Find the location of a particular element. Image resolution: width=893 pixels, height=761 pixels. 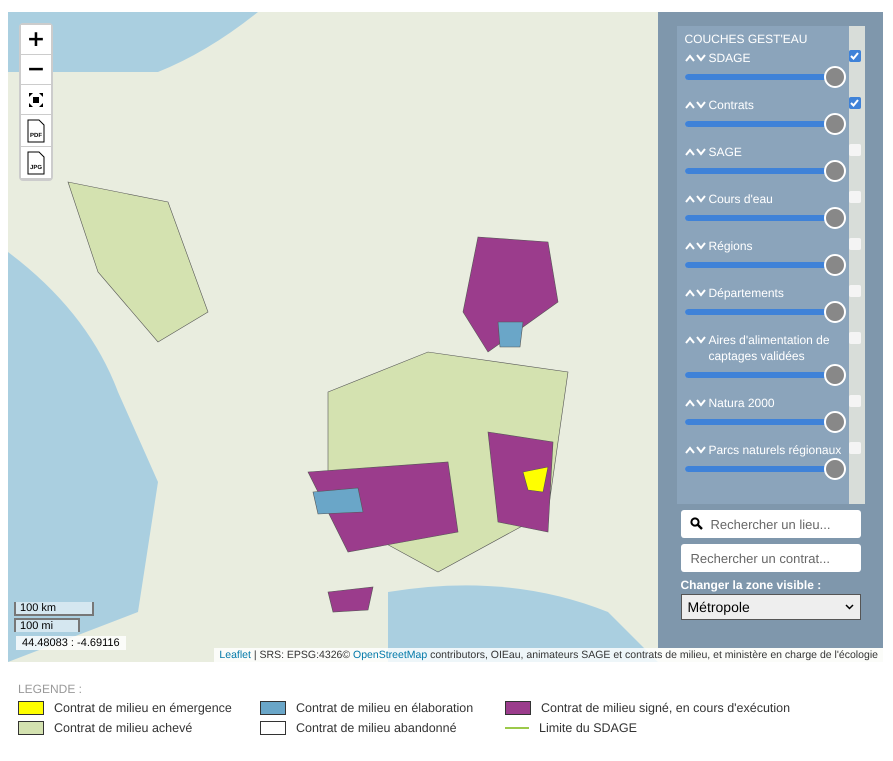

zone-select: Métropole is located at coordinates (770, 607).